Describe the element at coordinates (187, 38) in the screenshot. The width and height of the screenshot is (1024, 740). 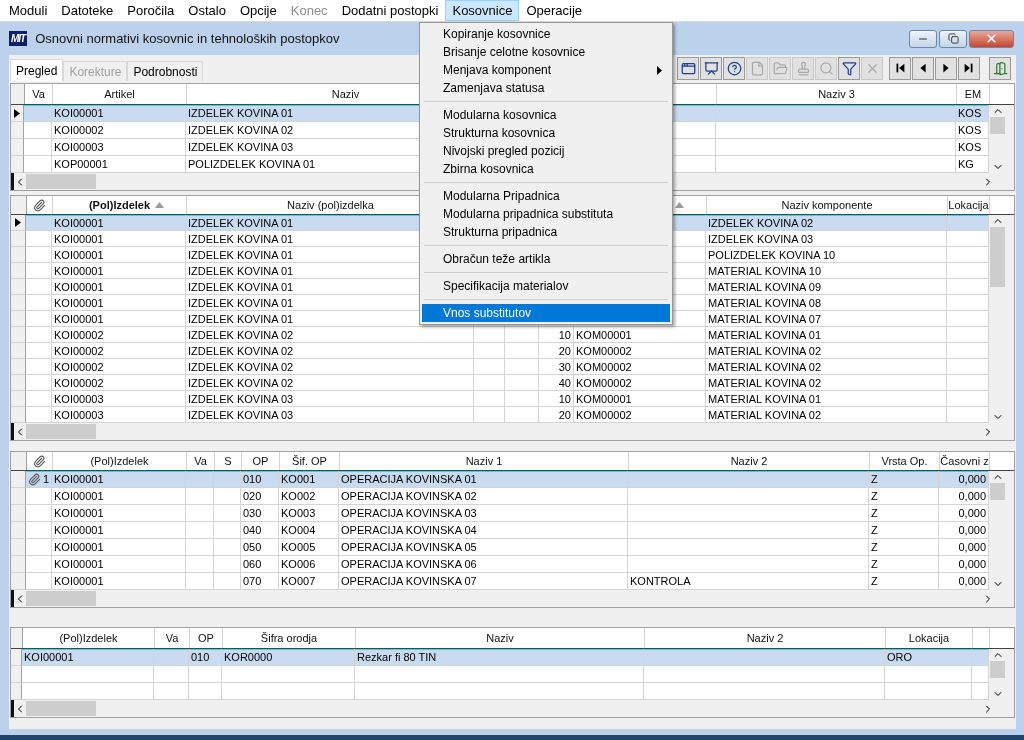
I see `window-title: Osnovni normativi kosovnic in tehnoloških postopkov` at that location.